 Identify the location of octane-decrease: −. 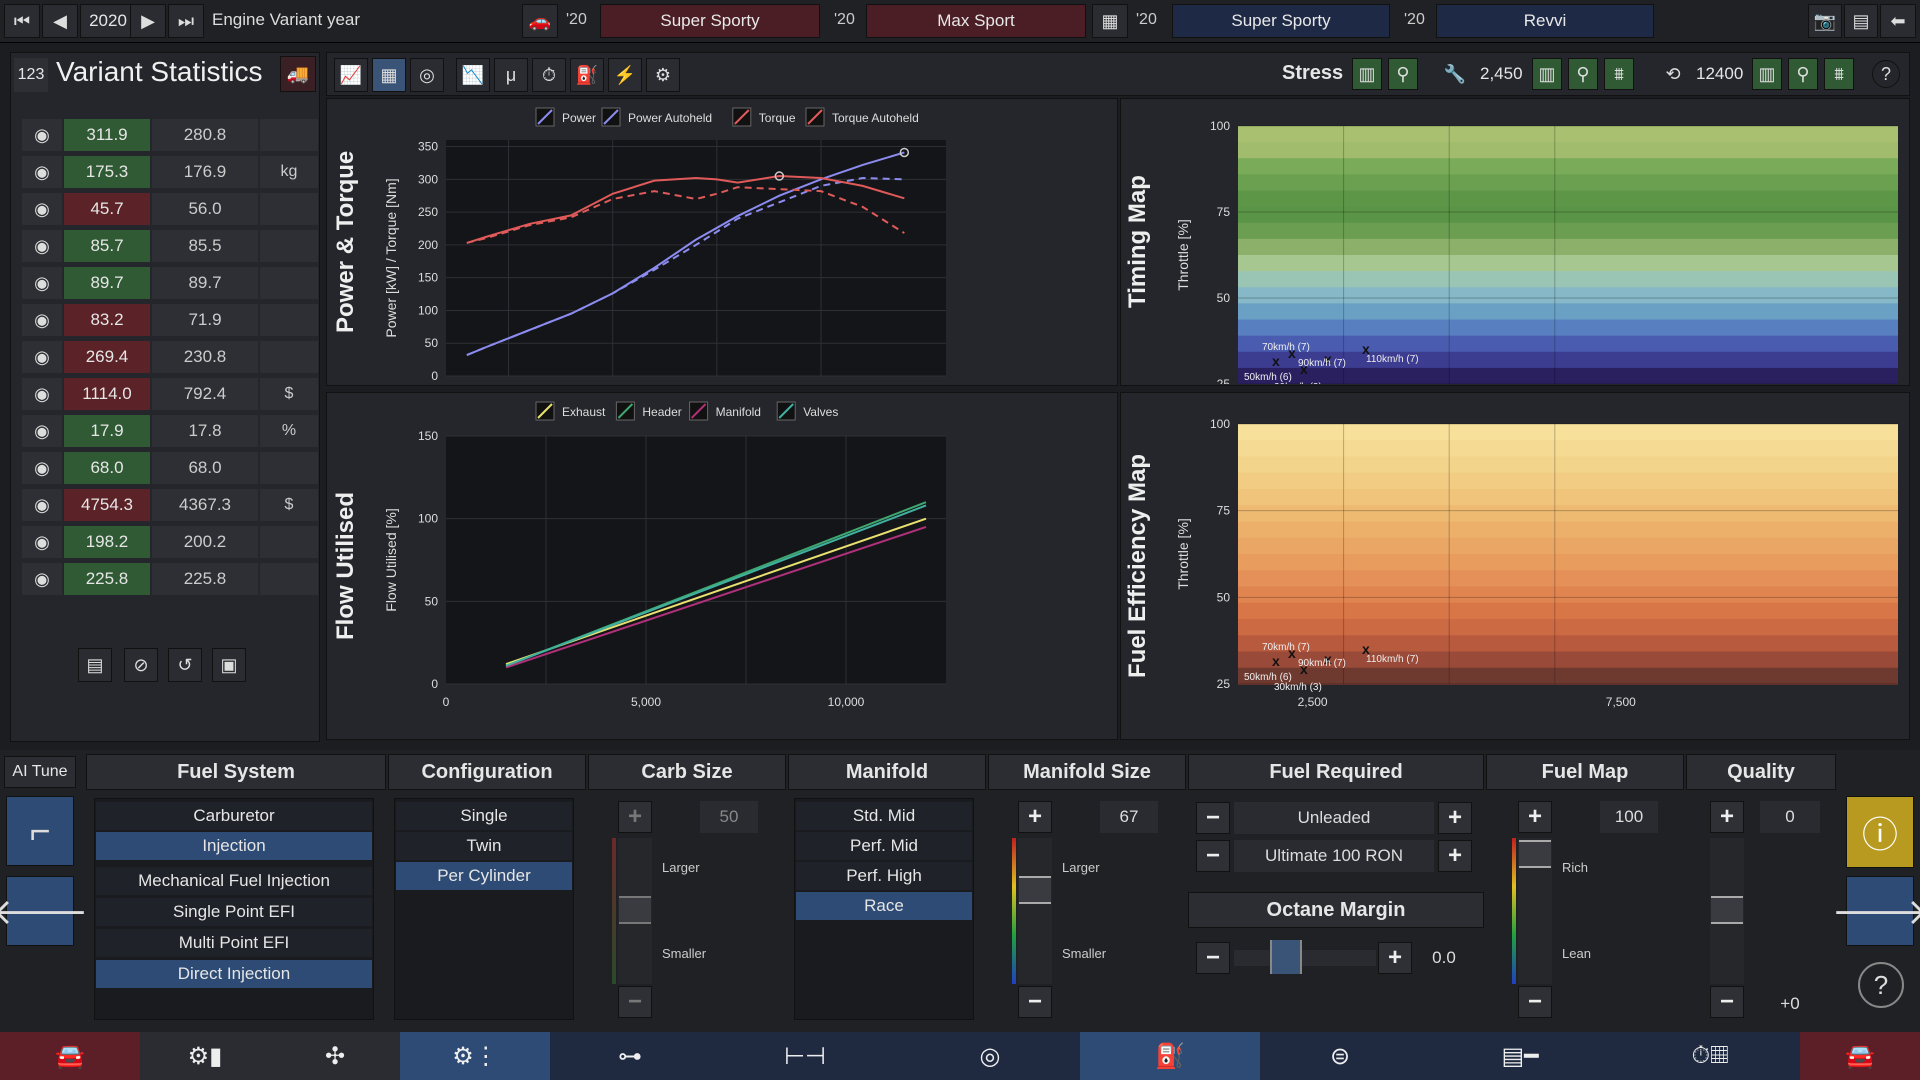
(1213, 958).